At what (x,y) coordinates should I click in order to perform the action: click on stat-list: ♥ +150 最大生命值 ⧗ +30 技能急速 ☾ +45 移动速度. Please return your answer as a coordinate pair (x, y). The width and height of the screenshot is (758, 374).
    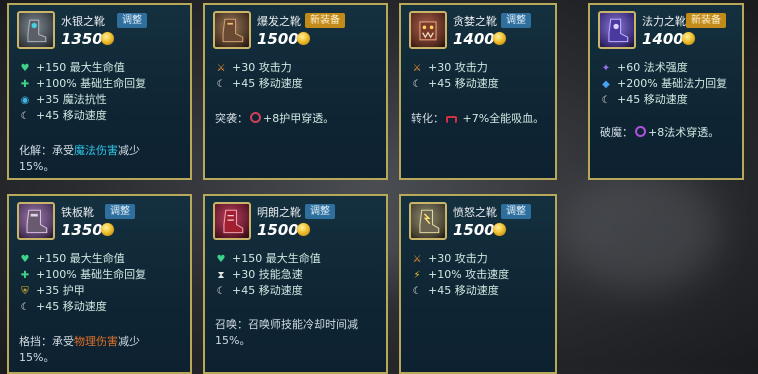
    Looking at the image, I should click on (297, 275).